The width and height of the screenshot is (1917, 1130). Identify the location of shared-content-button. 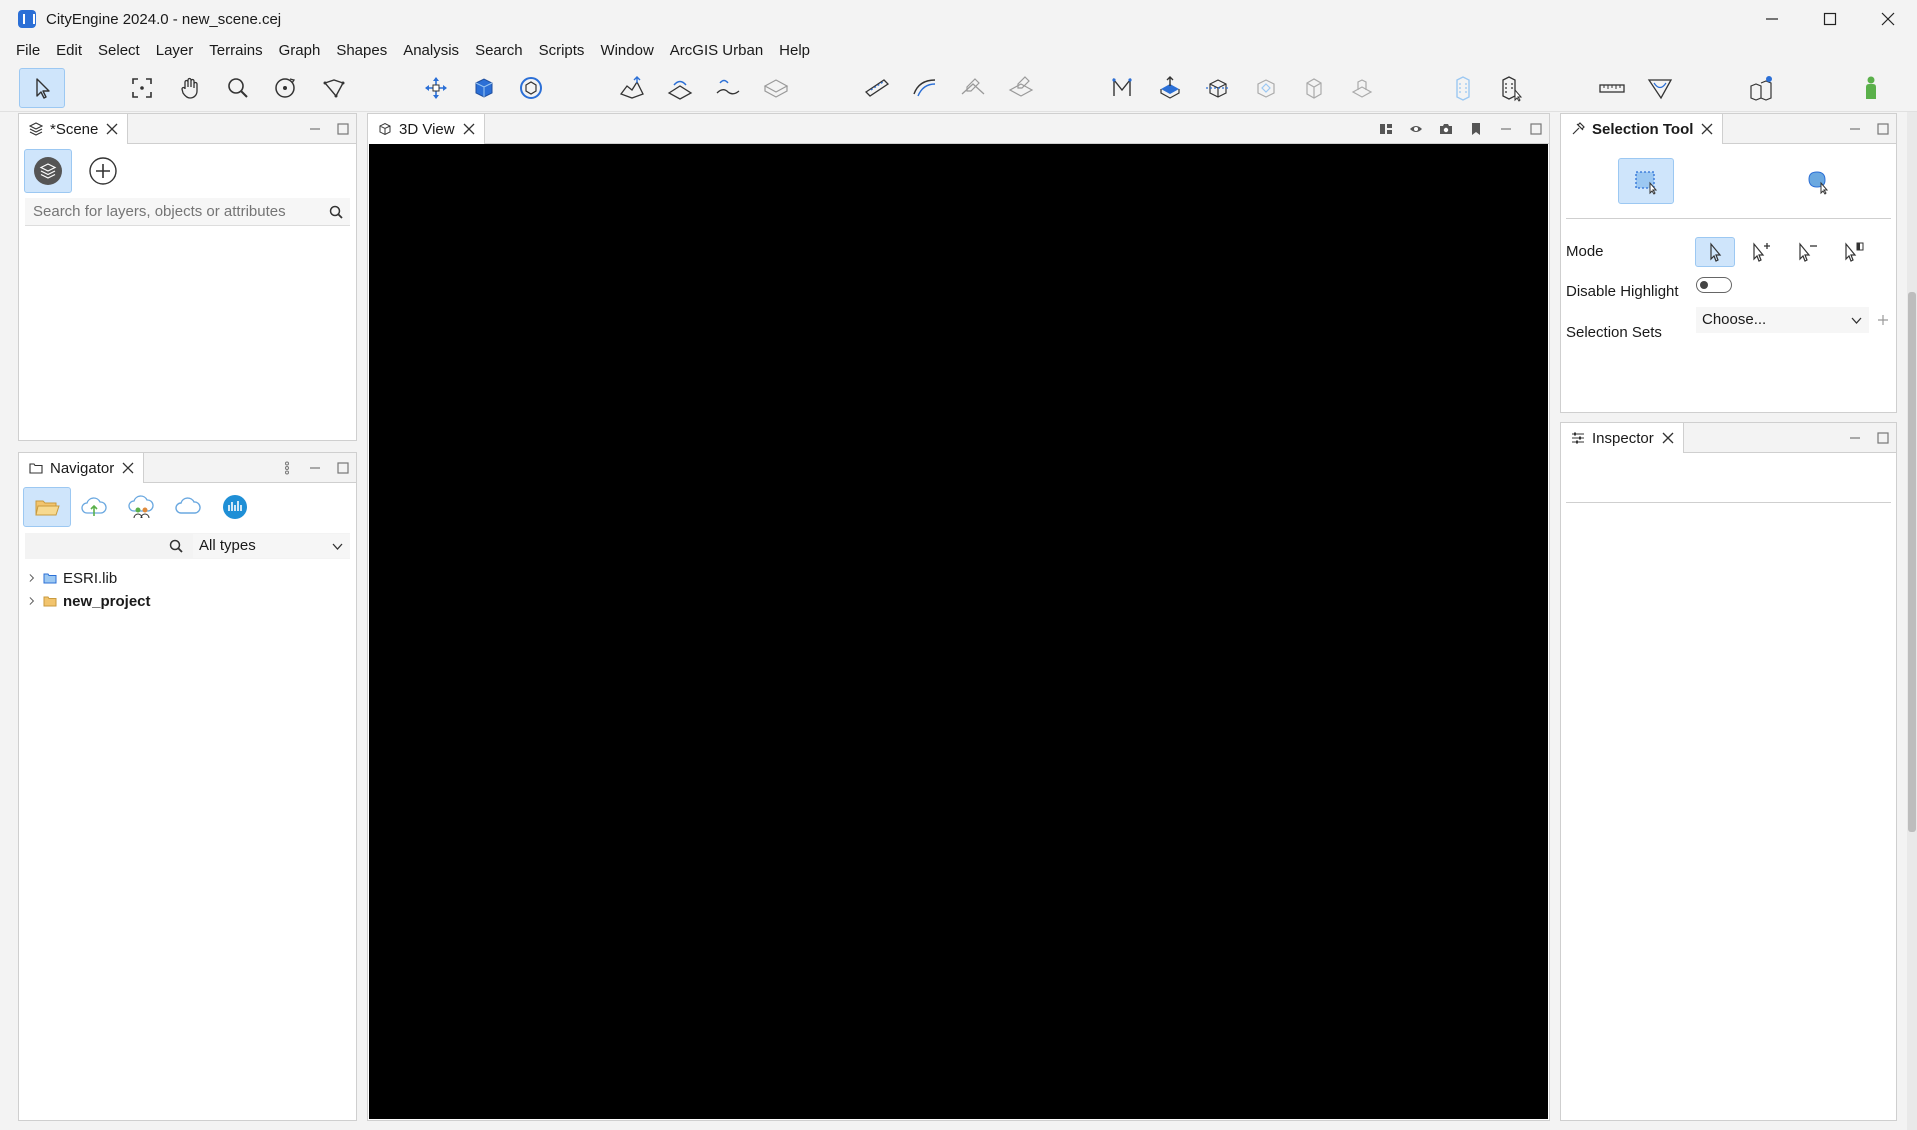
(141, 507).